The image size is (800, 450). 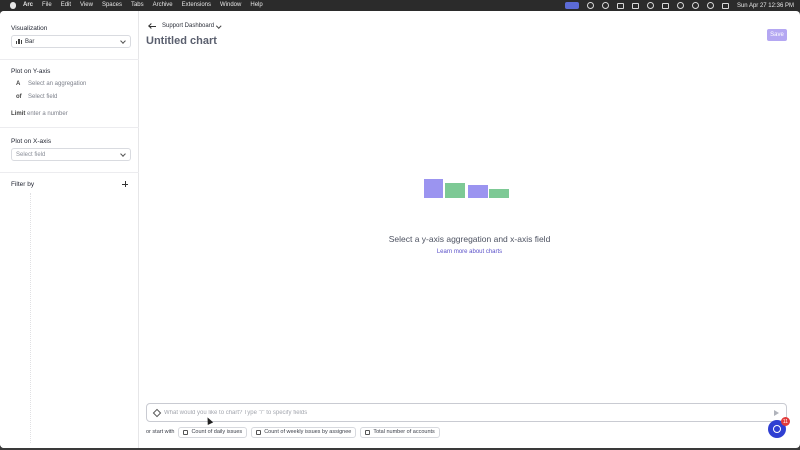 I want to click on empty-chart-illustration, so click(x=469, y=187).